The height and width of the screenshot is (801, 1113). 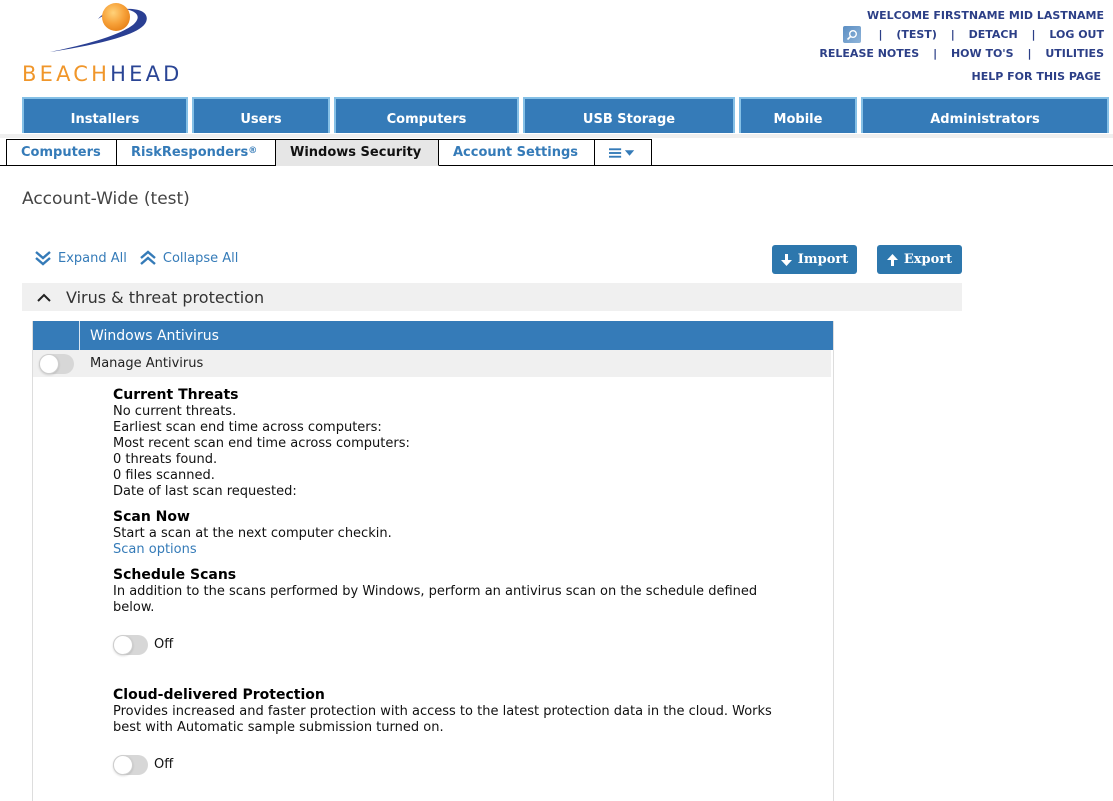 I want to click on panel-title: Windows Antivirus, so click(x=154, y=335).